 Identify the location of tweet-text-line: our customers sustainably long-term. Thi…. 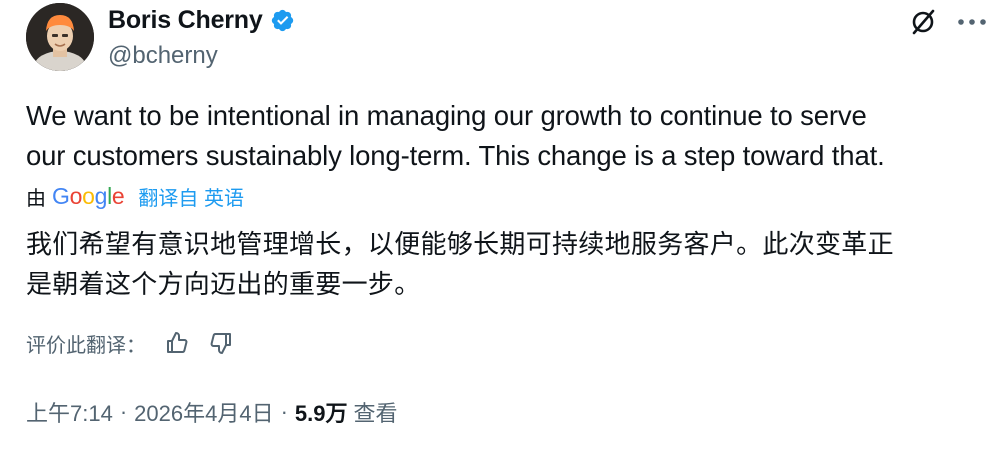
(455, 155).